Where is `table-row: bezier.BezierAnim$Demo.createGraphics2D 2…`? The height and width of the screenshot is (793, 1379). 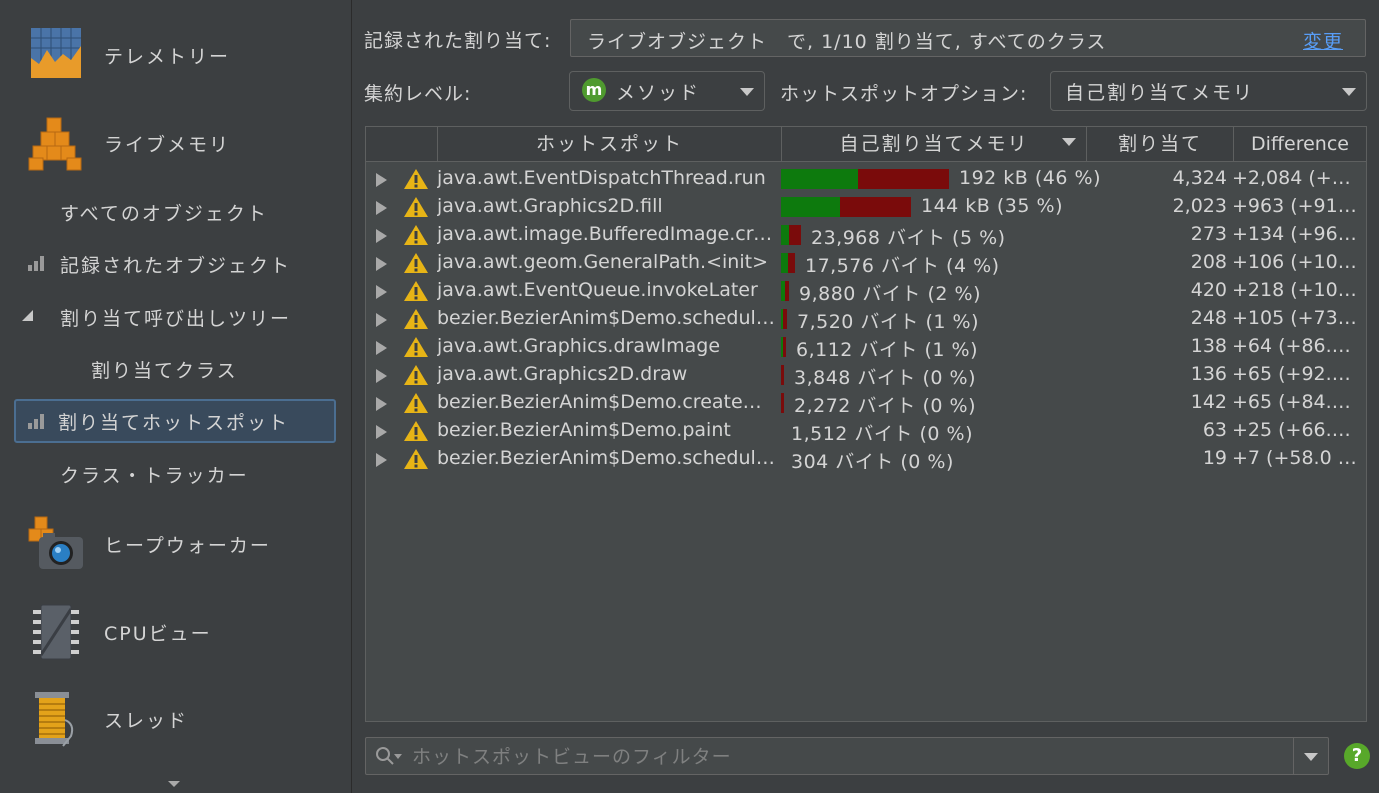 table-row: bezier.BezierAnim$Demo.createGraphics2D 2… is located at coordinates (866, 403).